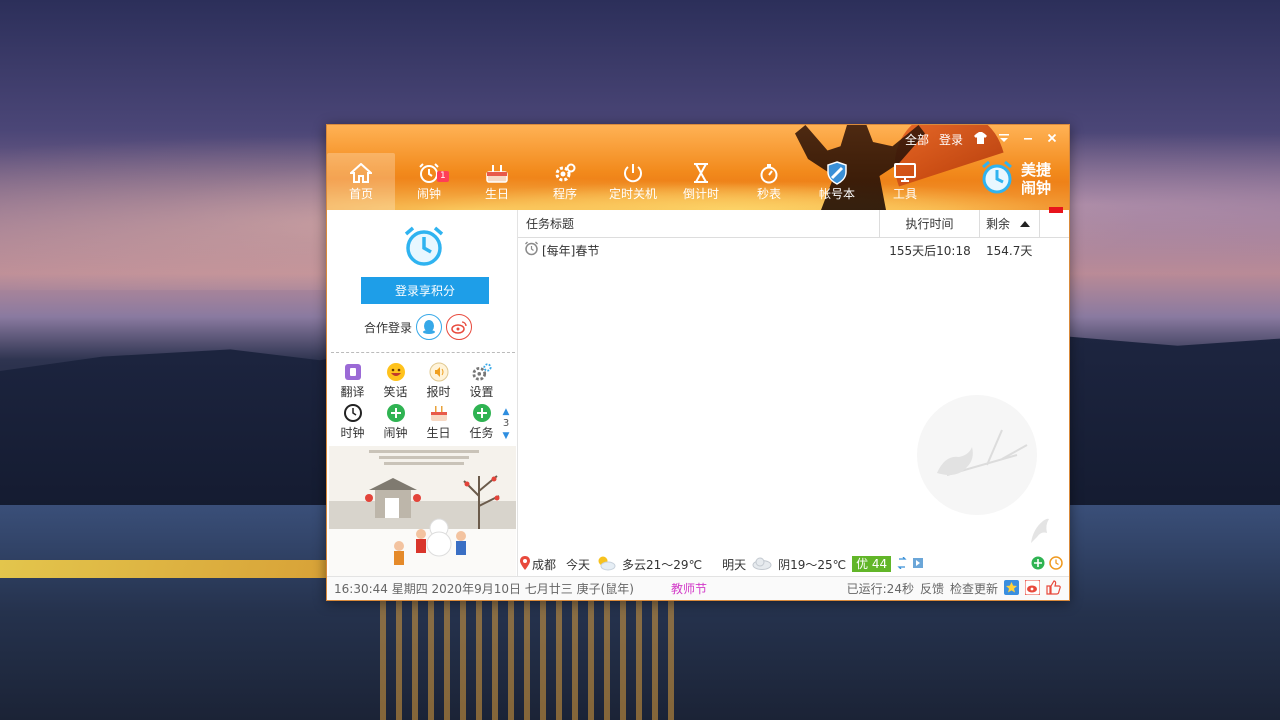 This screenshot has height=720, width=1280. What do you see at coordinates (481, 372) in the screenshot?
I see `settings-icon` at bounding box center [481, 372].